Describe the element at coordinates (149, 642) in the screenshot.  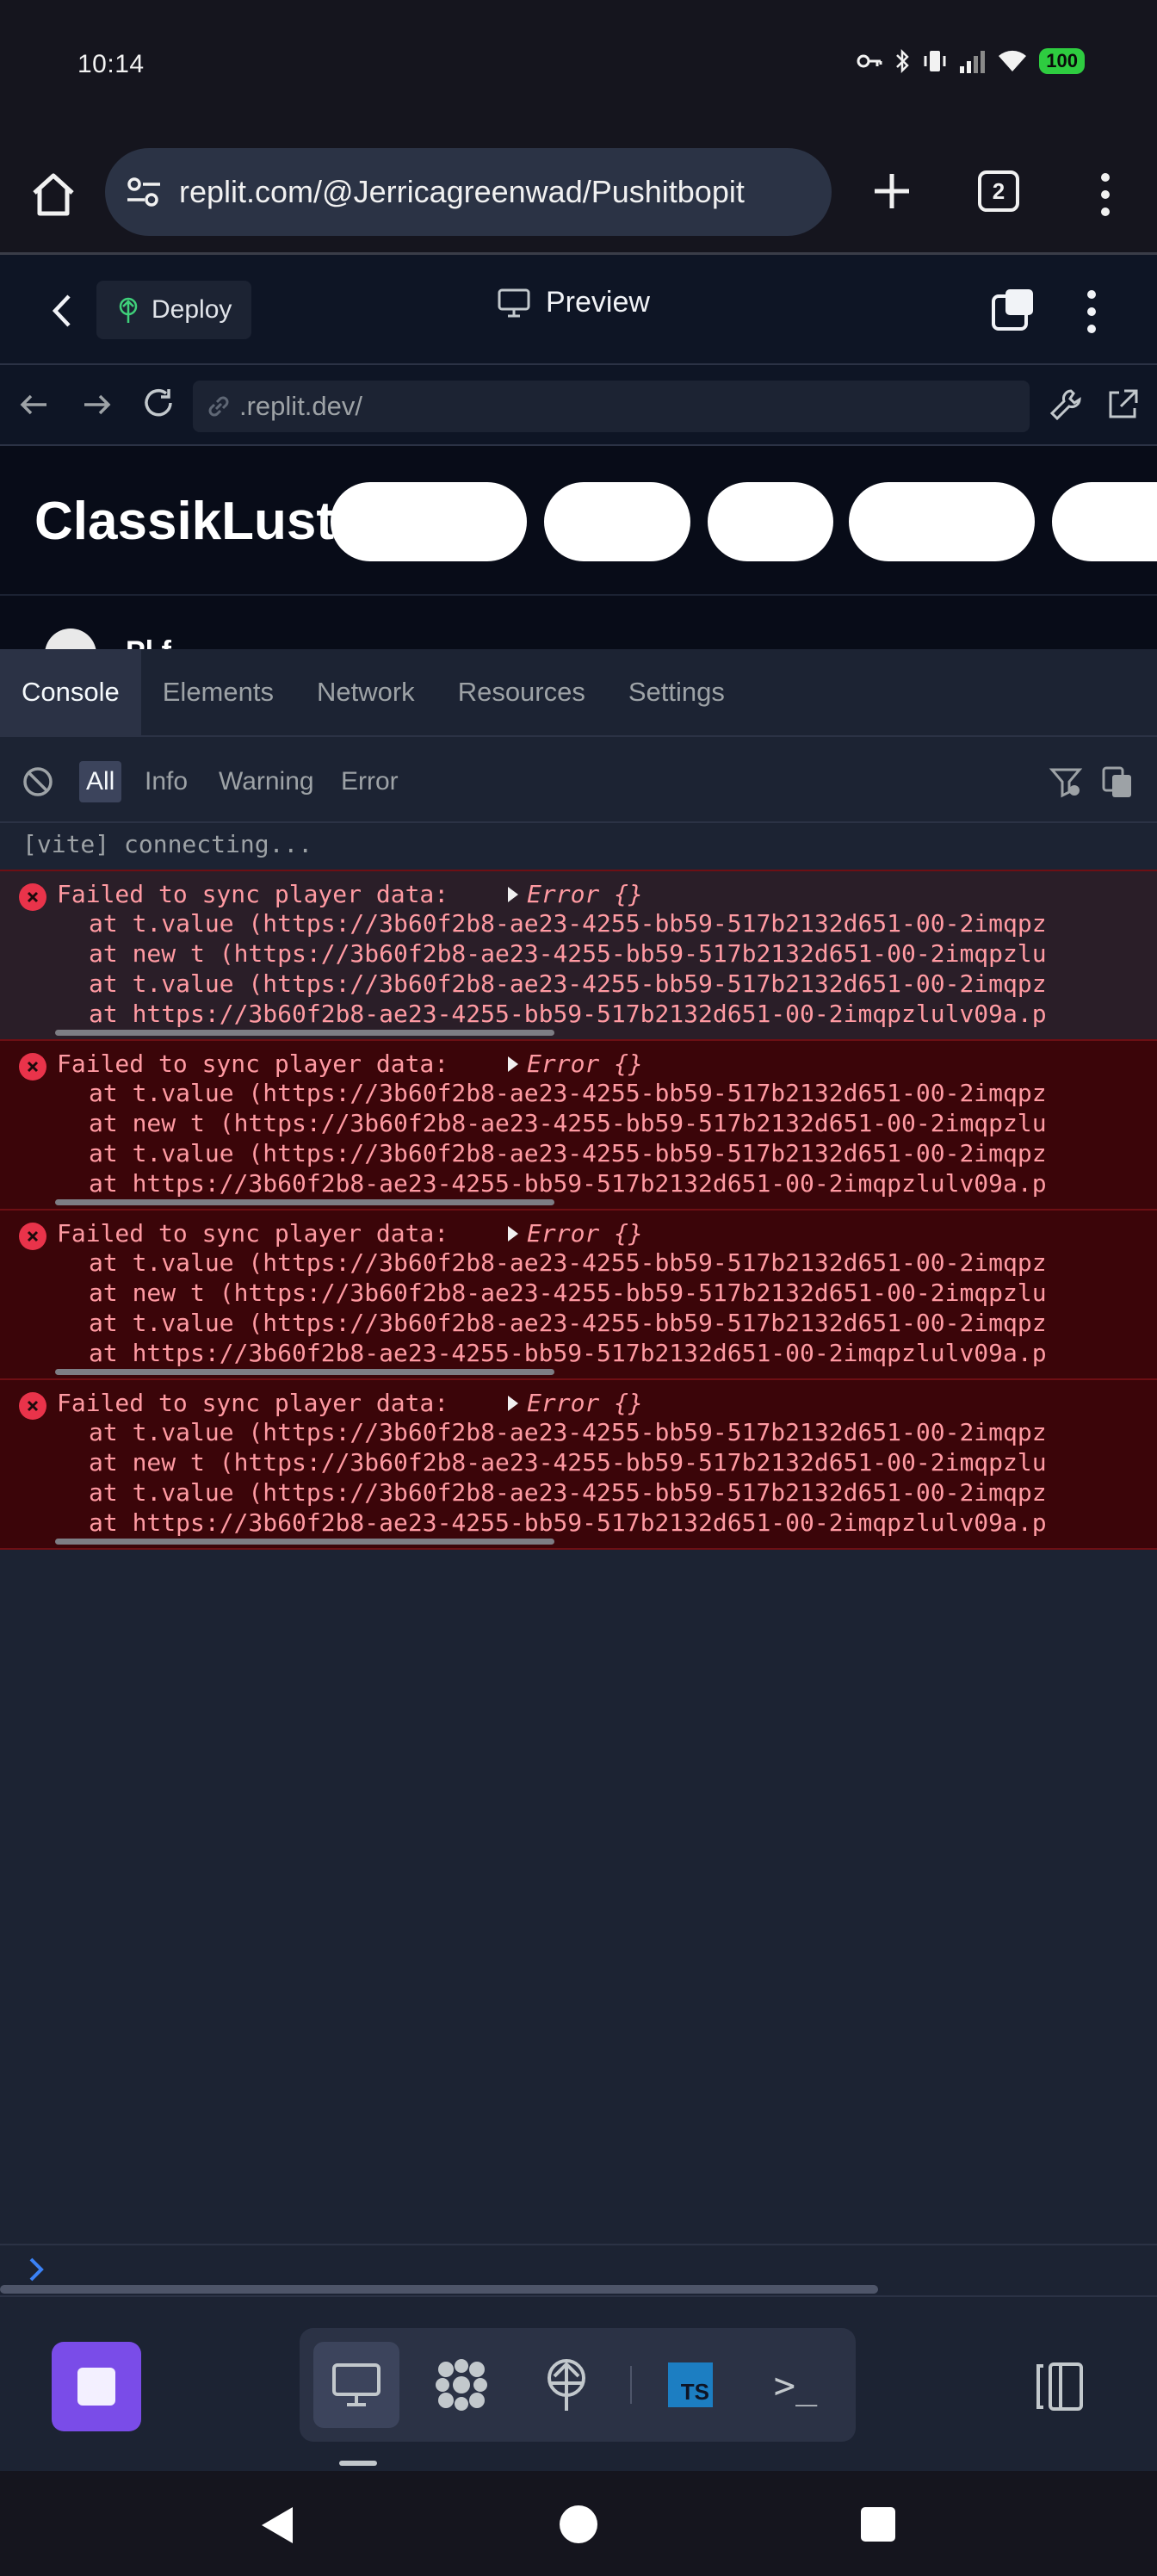
I see `site-content-peek: Pl f` at that location.